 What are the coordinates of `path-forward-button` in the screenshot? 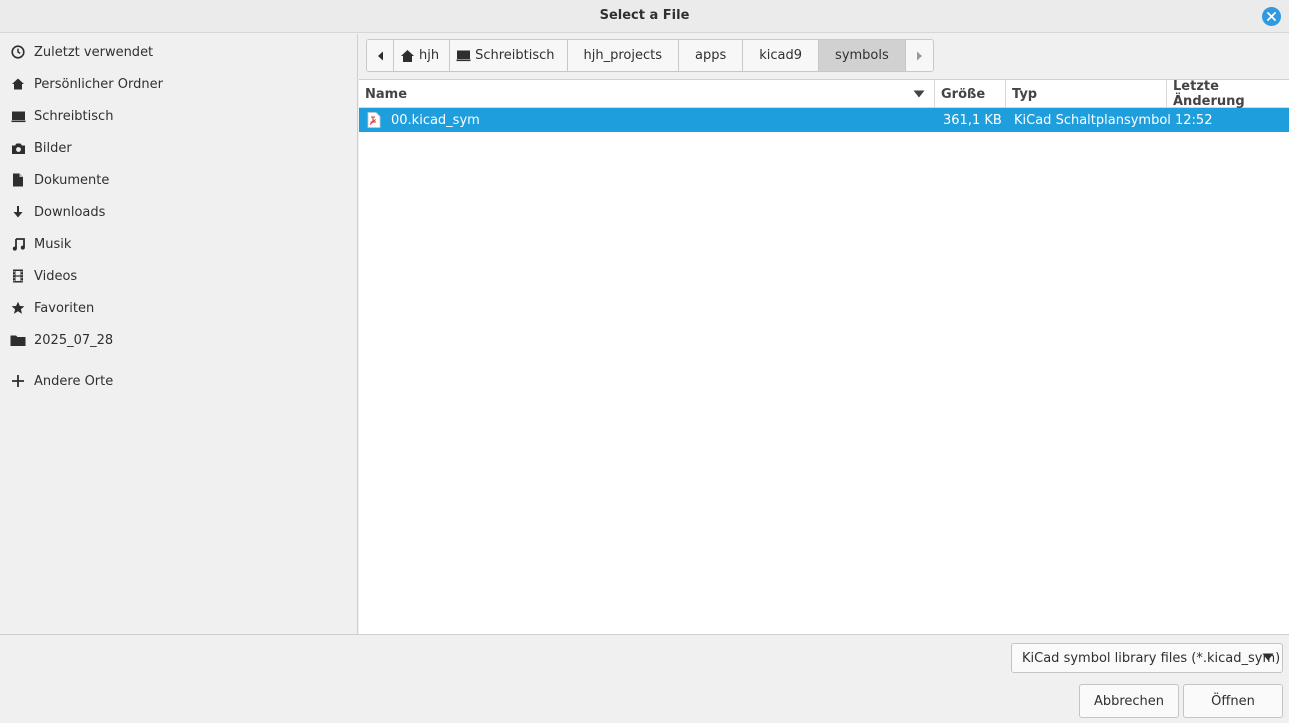 It's located at (919, 55).